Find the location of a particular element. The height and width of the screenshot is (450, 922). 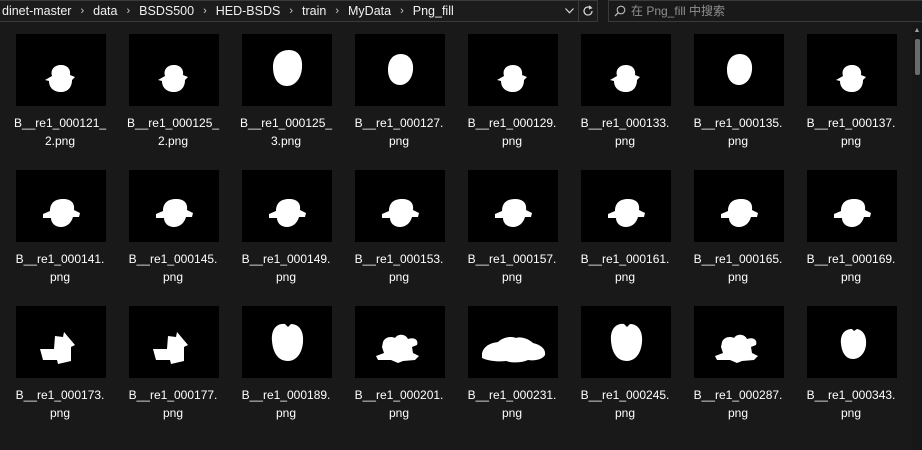

chevron-down-icon is located at coordinates (569, 11).